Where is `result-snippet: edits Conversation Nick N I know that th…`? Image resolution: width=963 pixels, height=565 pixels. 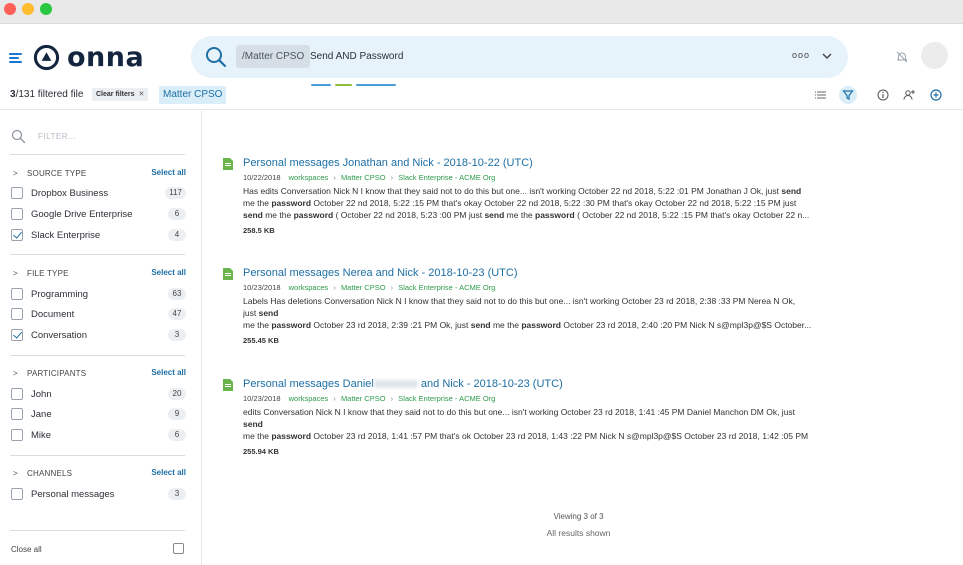
result-snippet: edits Conversation Nick N I know that th… is located at coordinates (573, 424).